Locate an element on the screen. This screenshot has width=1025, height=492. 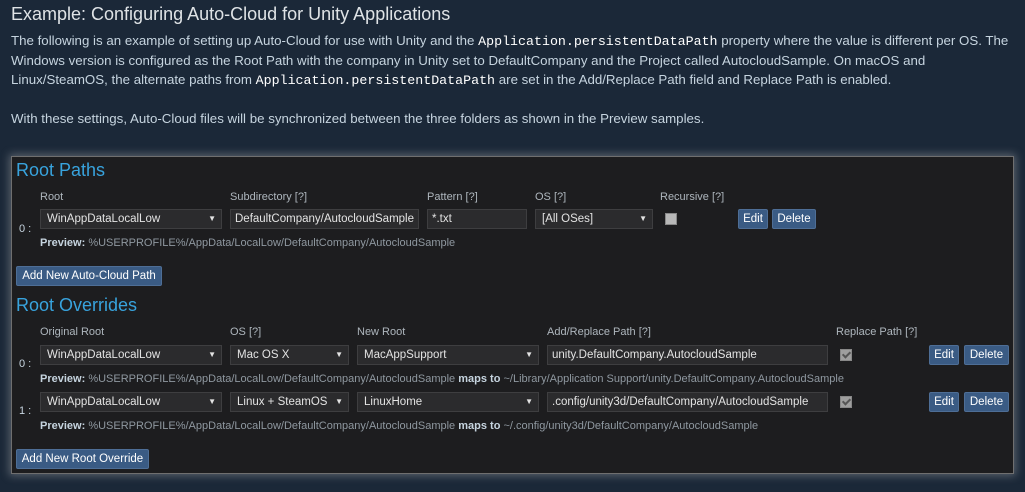
col-head-pattern: Pattern [?] is located at coordinates (452, 197).